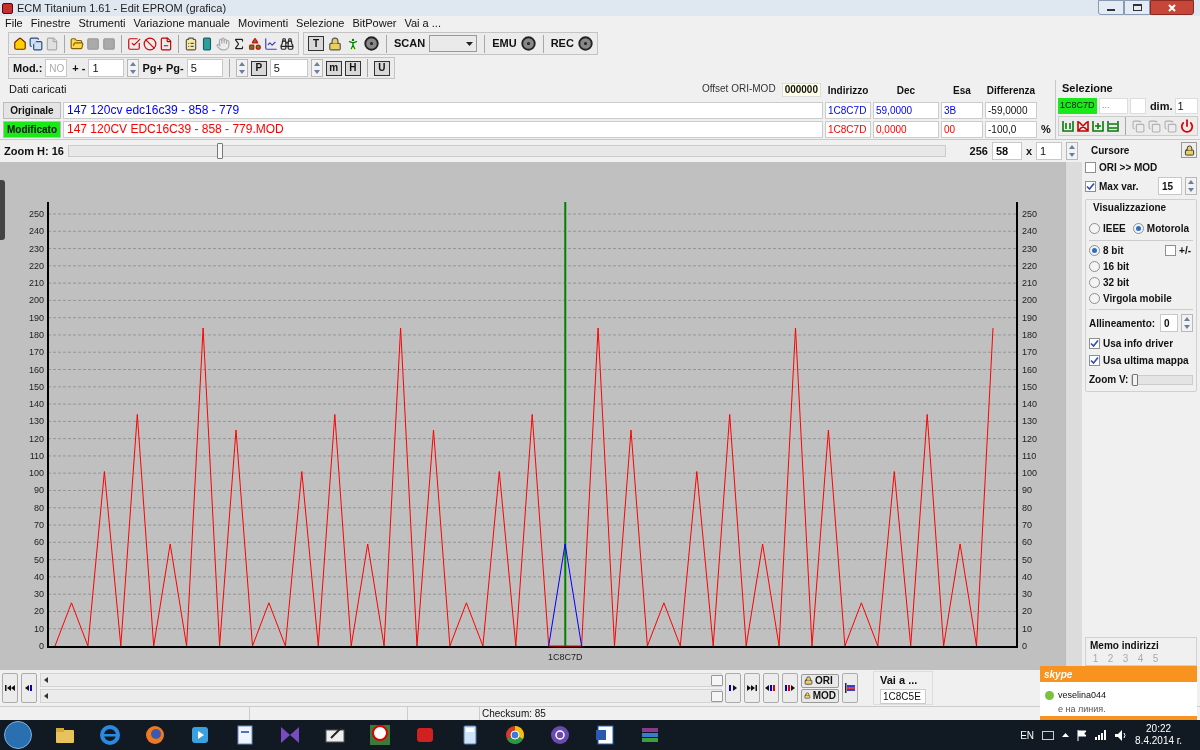 This screenshot has width=1200, height=750. Describe the element at coordinates (1082, 735) in the screenshot. I see `flag-icon` at that location.